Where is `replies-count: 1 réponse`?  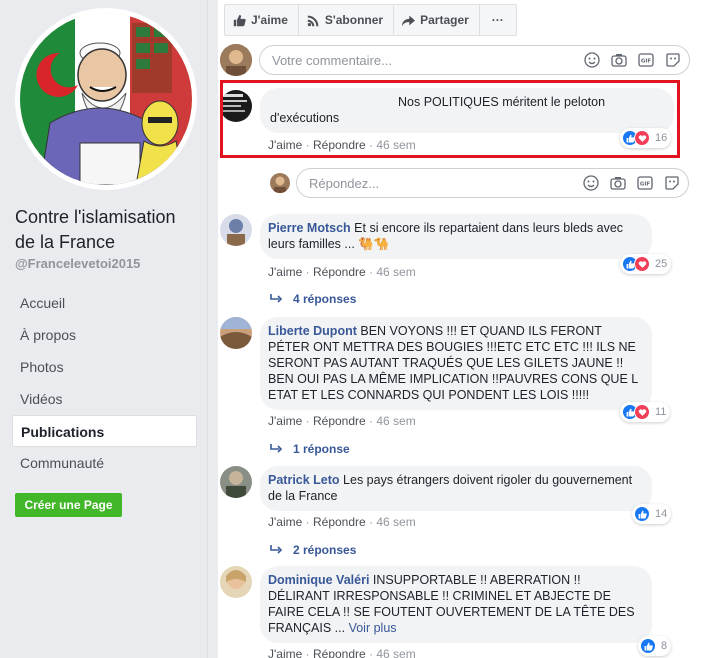 replies-count: 1 réponse is located at coordinates (321, 449).